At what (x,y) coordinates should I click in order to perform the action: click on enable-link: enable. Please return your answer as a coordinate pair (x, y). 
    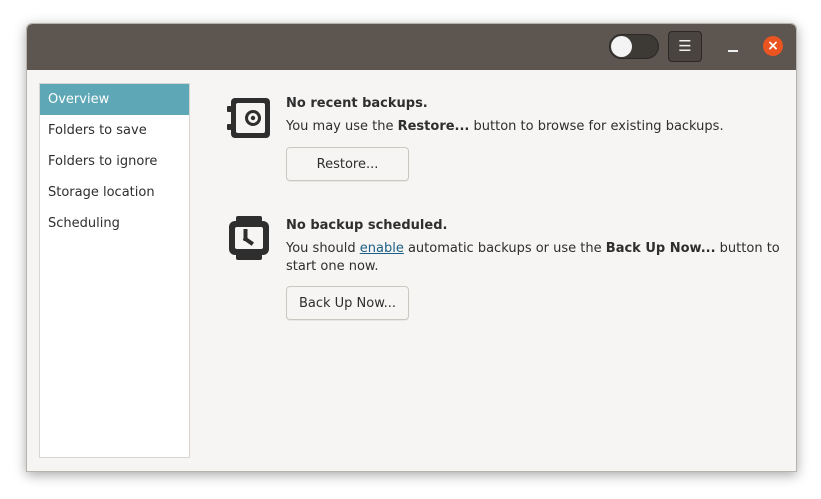
    Looking at the image, I should click on (382, 248).